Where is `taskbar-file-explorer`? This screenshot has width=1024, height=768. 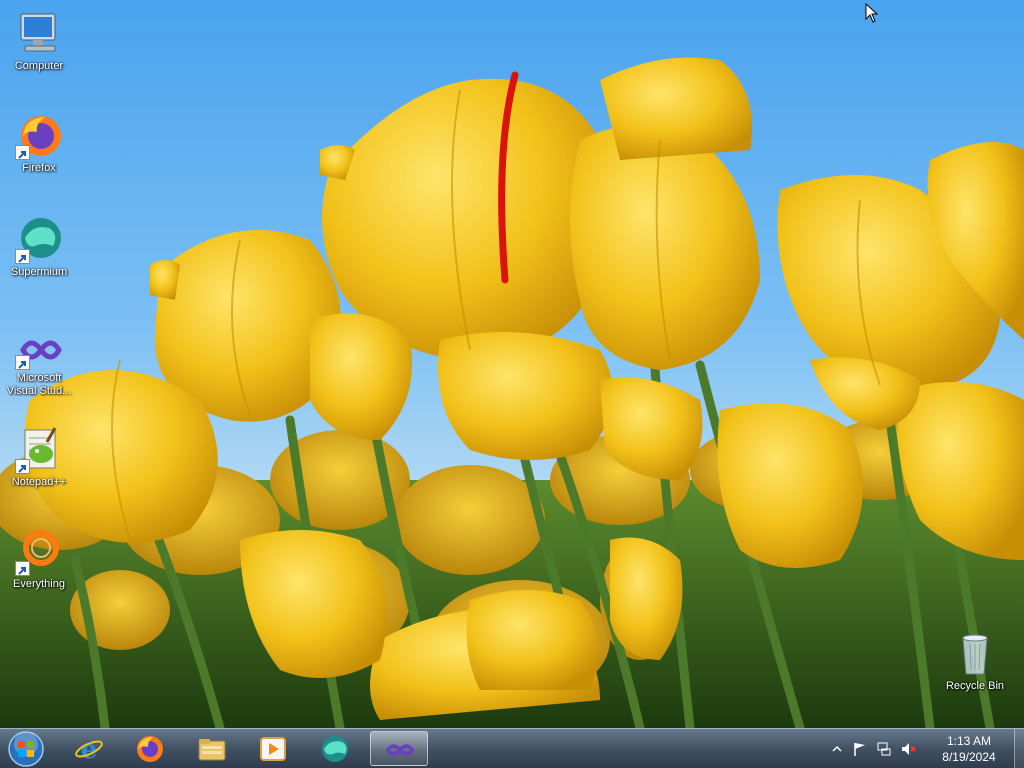 taskbar-file-explorer is located at coordinates (212, 748).